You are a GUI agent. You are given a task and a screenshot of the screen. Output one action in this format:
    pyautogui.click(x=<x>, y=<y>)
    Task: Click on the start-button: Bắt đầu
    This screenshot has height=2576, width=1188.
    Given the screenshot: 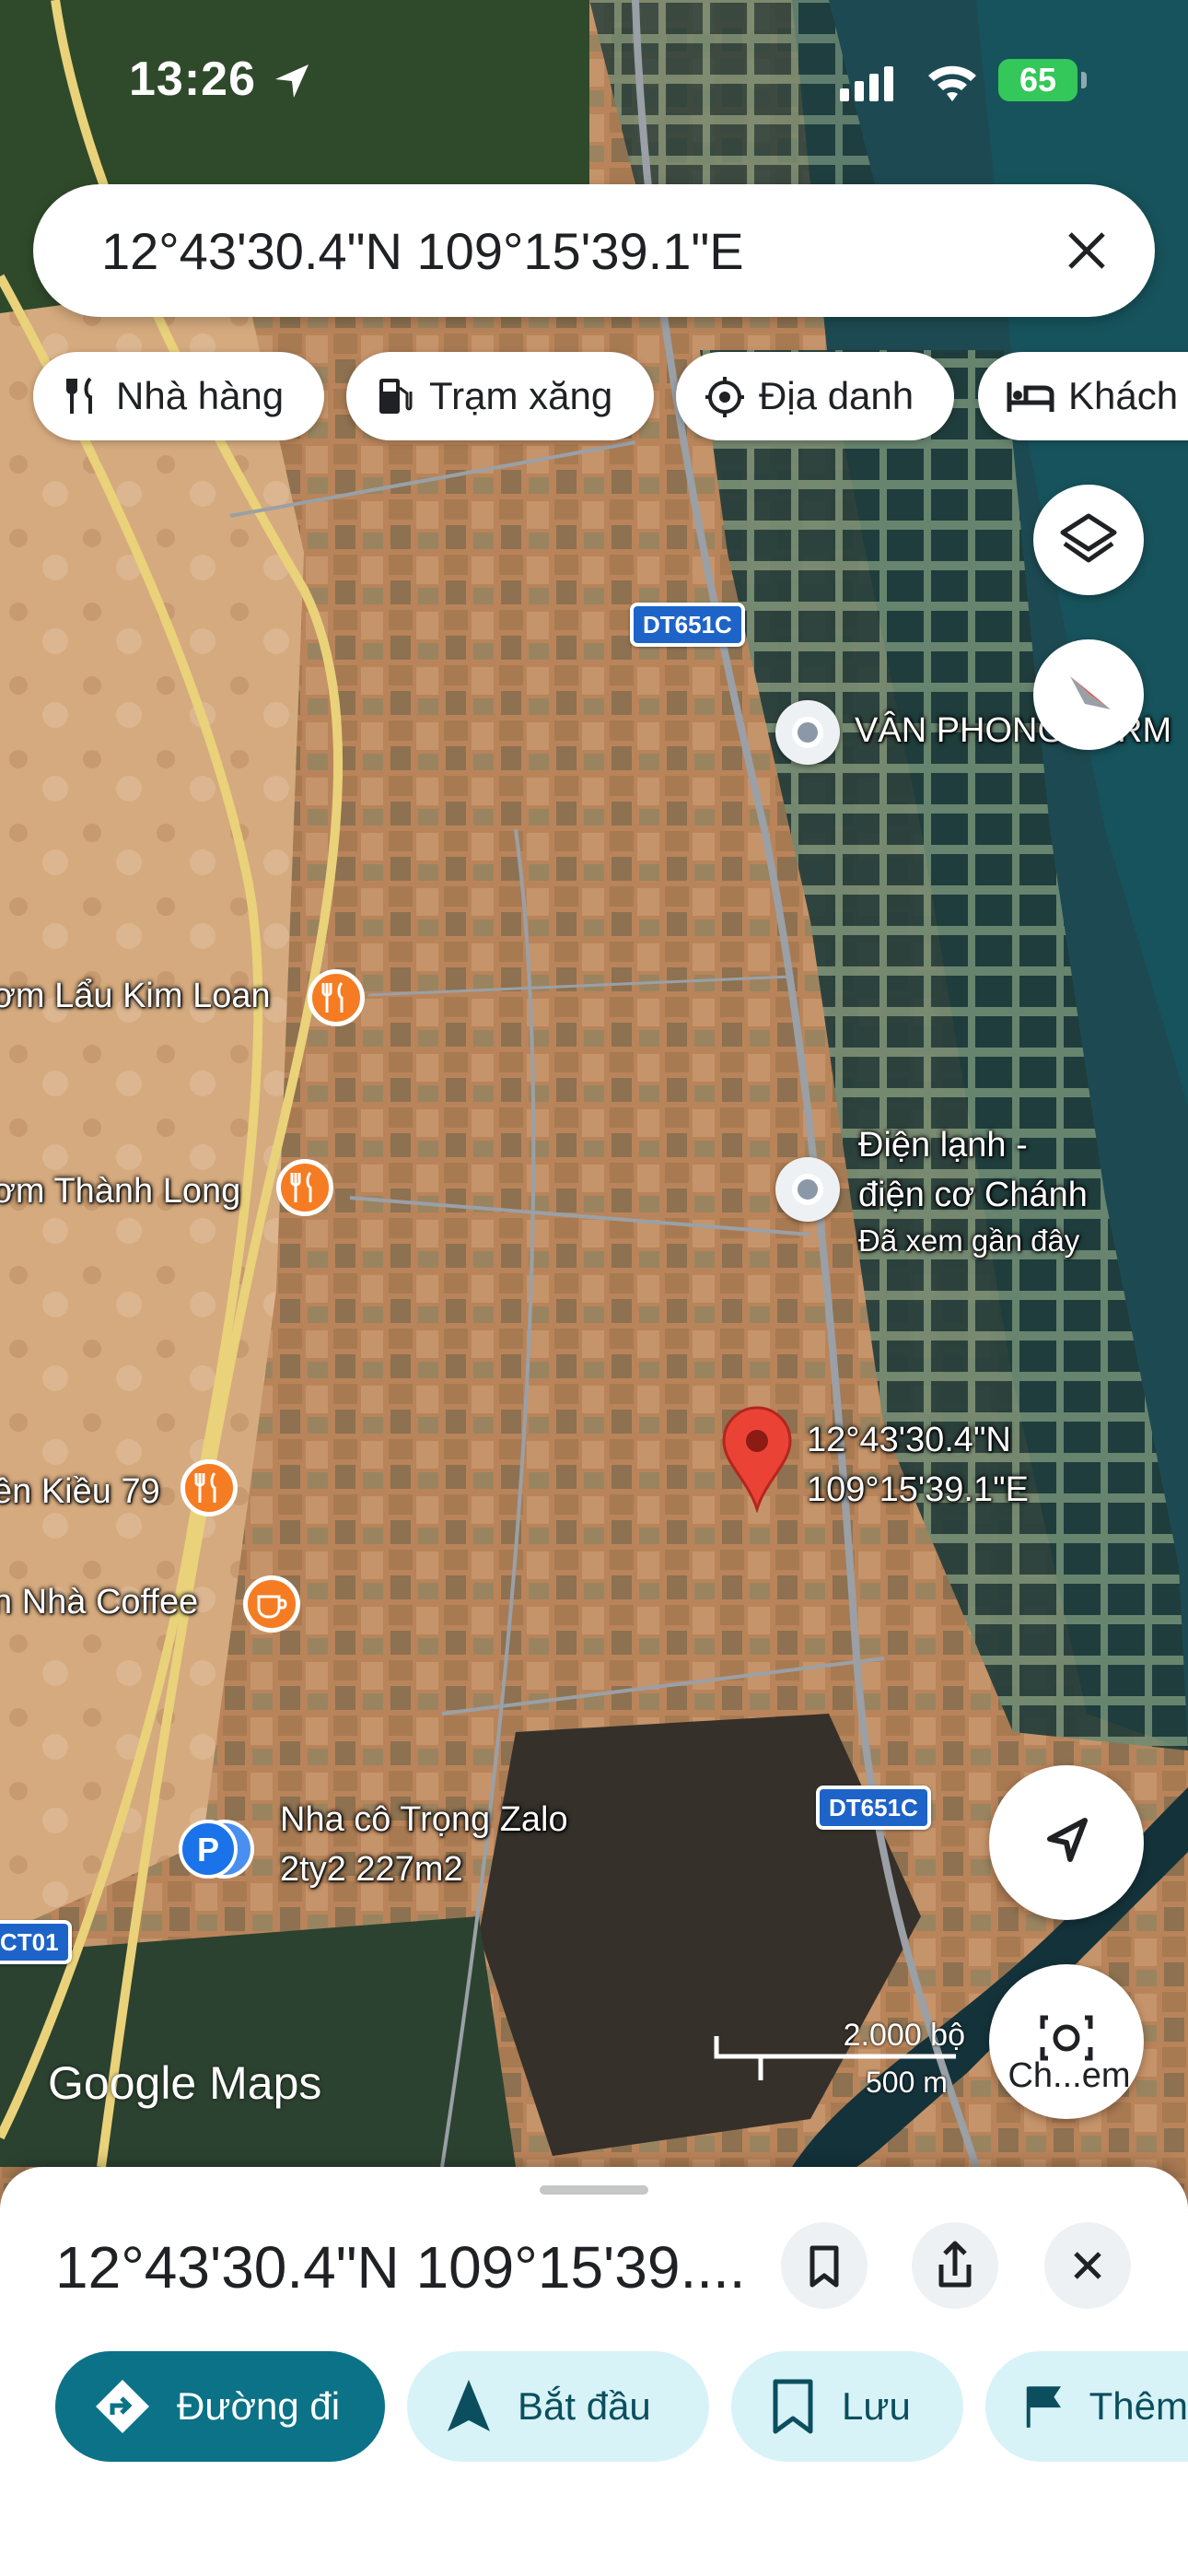 What is the action you would take?
    pyautogui.click(x=558, y=2406)
    